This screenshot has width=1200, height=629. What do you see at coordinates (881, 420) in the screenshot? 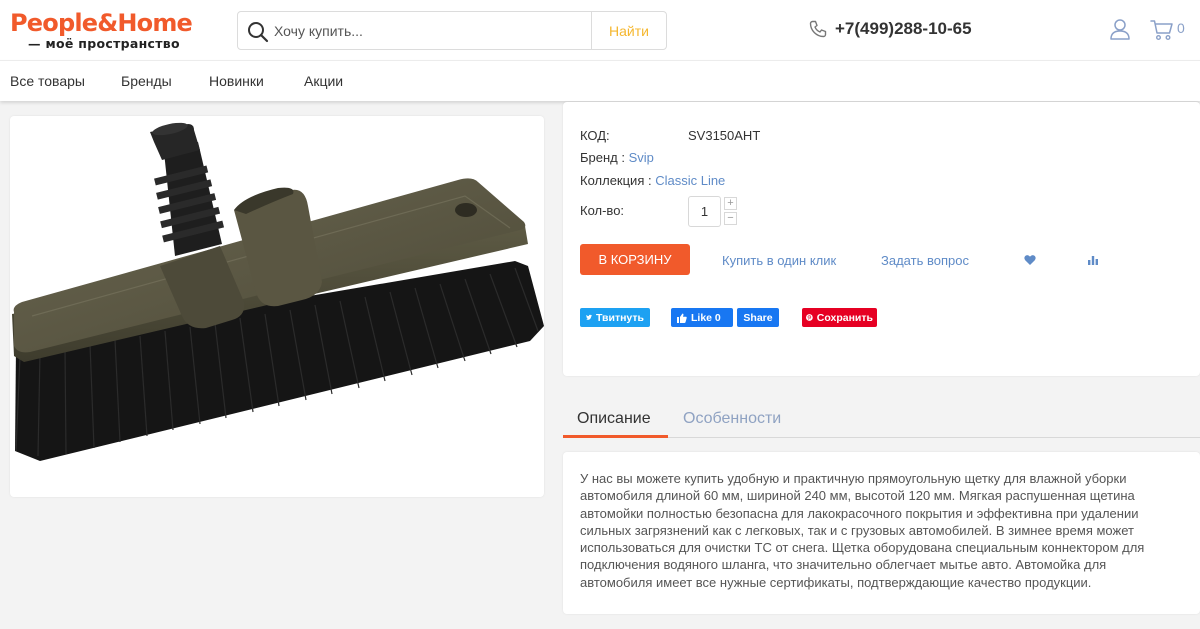
I see `product-tabs: Описание Особенности` at bounding box center [881, 420].